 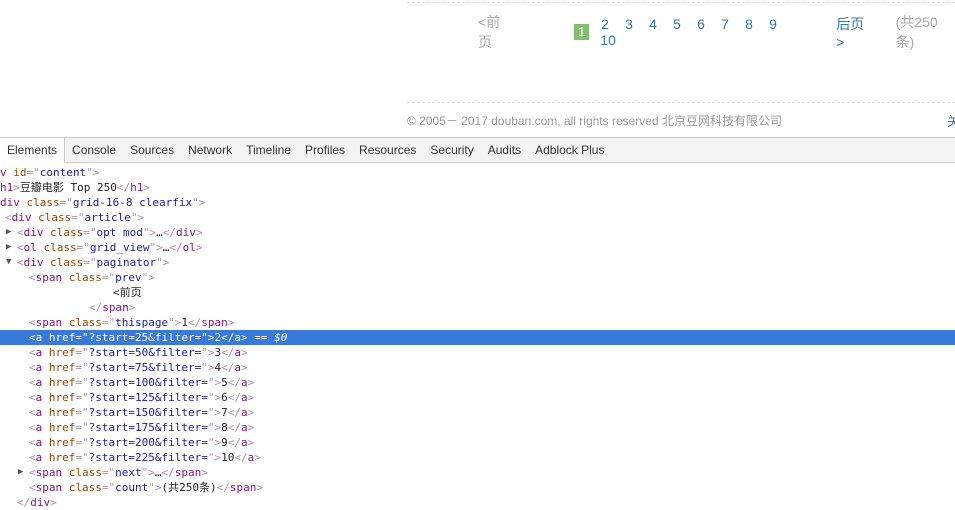 I want to click on dom-node: div class="grid-16-8 clearfix">, so click(x=477, y=202).